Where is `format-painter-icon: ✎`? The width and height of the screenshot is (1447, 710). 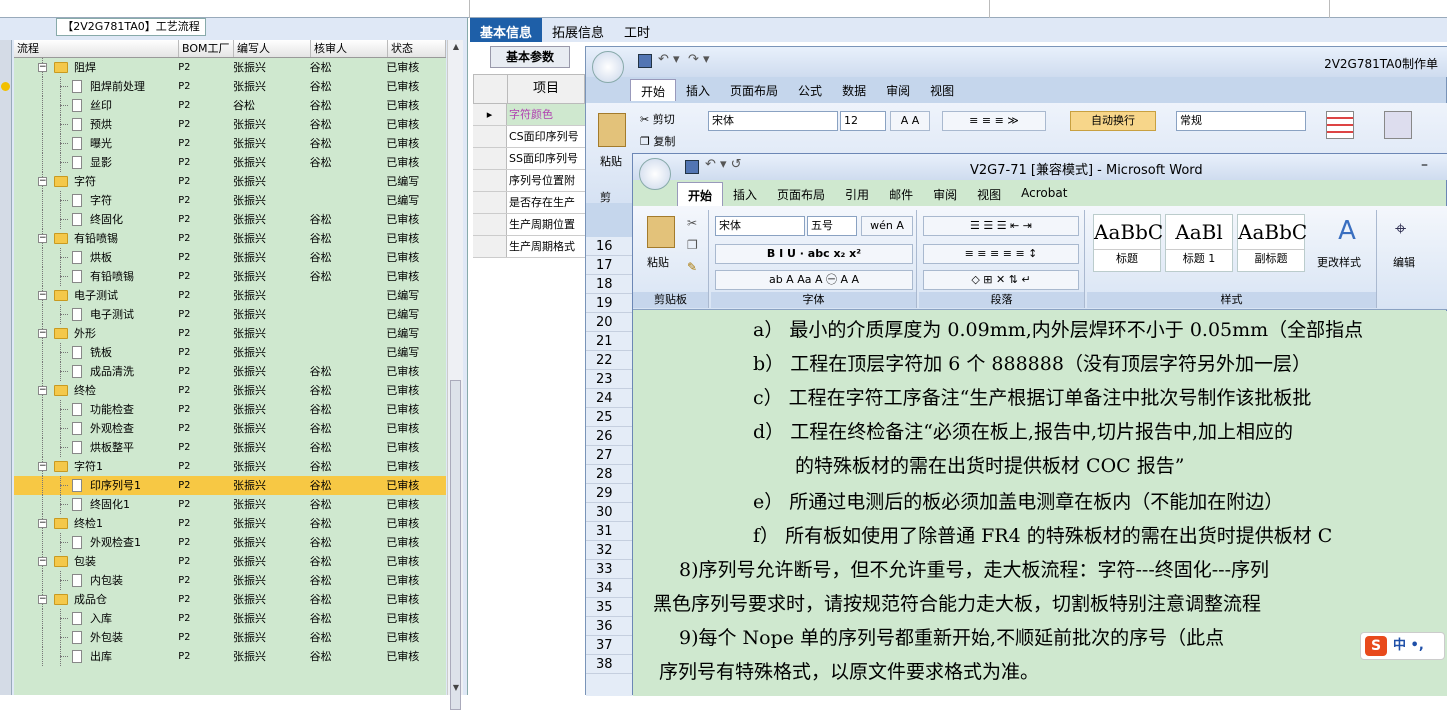
format-painter-icon: ✎ is located at coordinates (692, 267).